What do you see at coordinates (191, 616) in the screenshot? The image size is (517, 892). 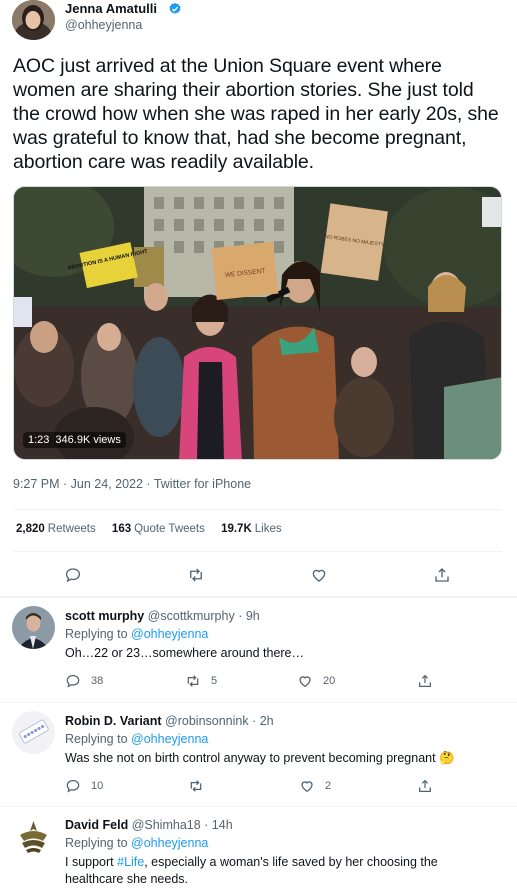 I see `reply-author-handle: @scottkmurphy` at bounding box center [191, 616].